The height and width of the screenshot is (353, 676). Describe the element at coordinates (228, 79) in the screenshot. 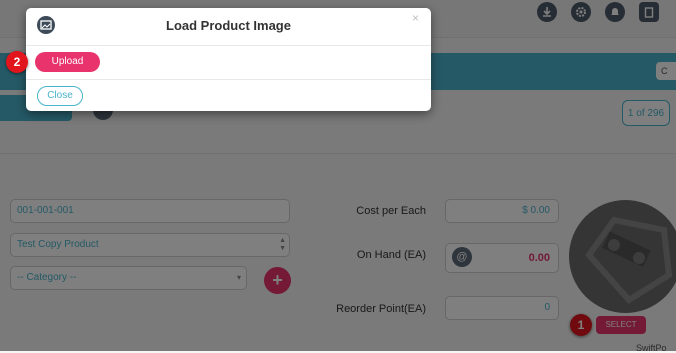

I see `modal-divider` at that location.